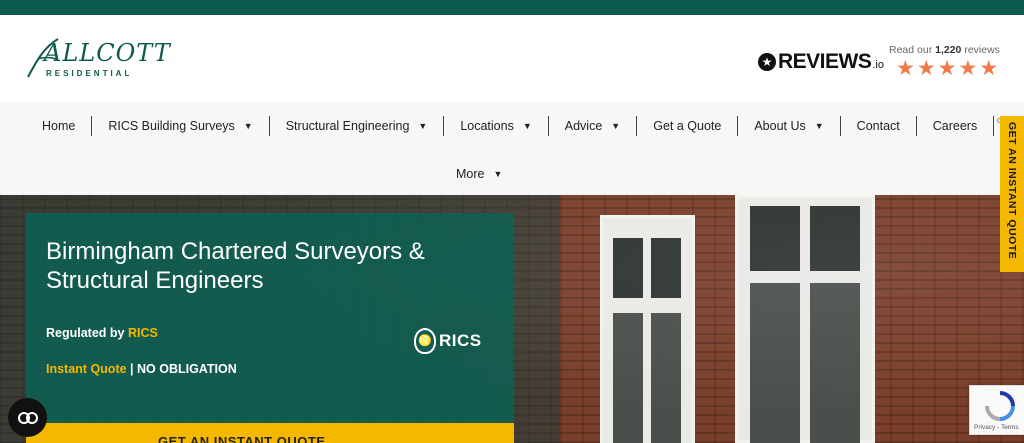  Describe the element at coordinates (107, 53) in the screenshot. I see `logo-wordmark: ALLCOTT` at that location.